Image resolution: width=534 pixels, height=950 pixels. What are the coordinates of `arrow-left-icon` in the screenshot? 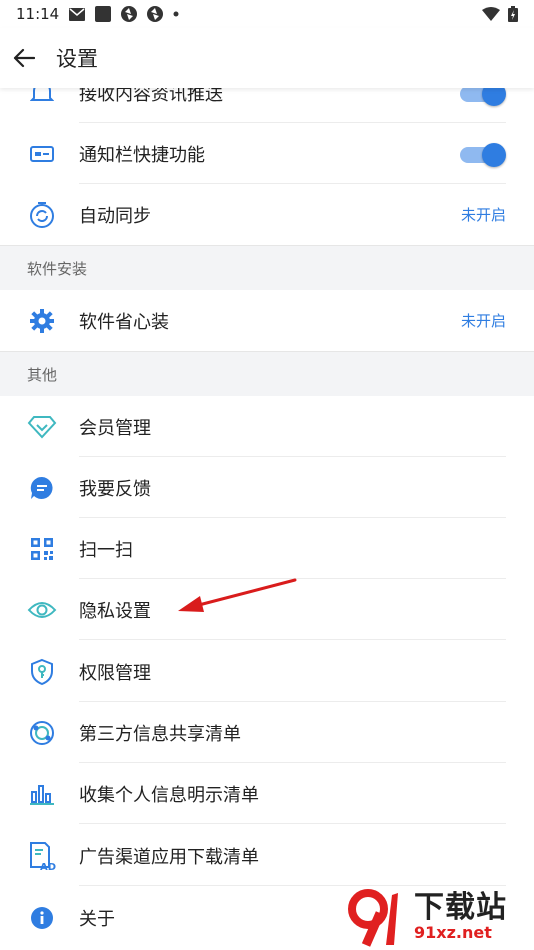 It's located at (24, 58).